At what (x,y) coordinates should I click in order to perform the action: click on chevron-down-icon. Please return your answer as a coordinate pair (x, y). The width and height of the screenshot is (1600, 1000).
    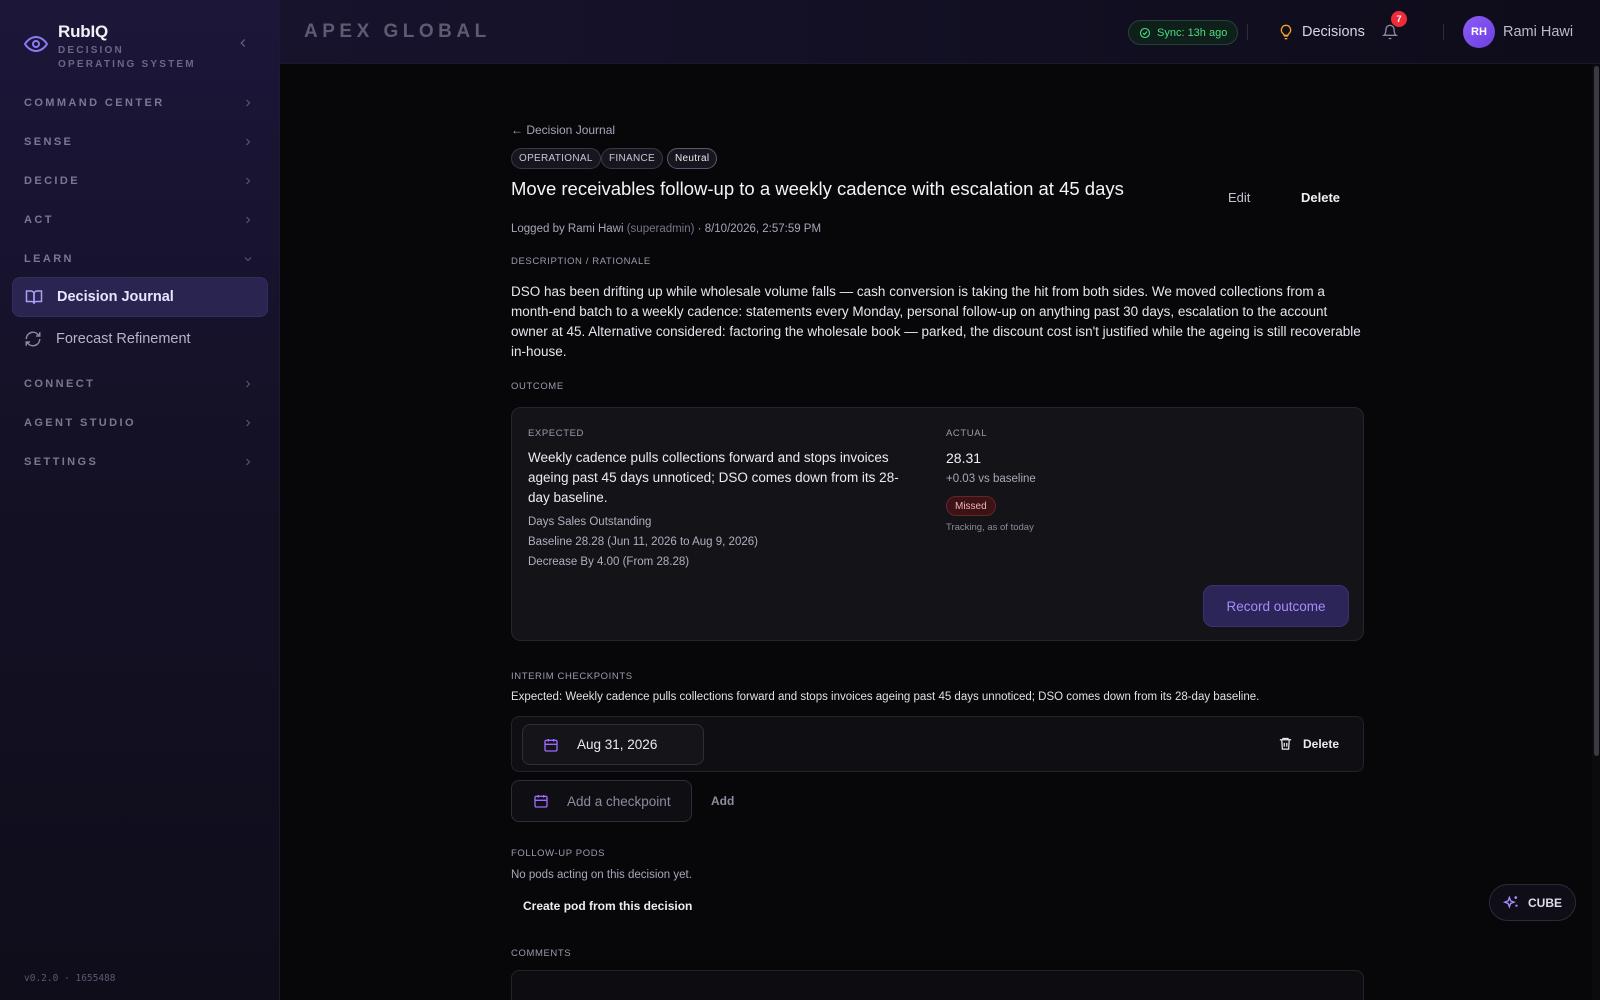
    Looking at the image, I should click on (248, 259).